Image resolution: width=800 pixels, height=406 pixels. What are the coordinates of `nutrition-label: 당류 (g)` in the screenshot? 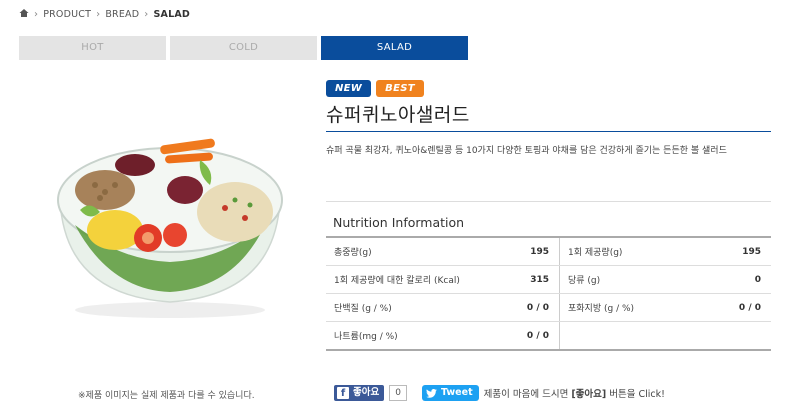 It's located at (635, 279).